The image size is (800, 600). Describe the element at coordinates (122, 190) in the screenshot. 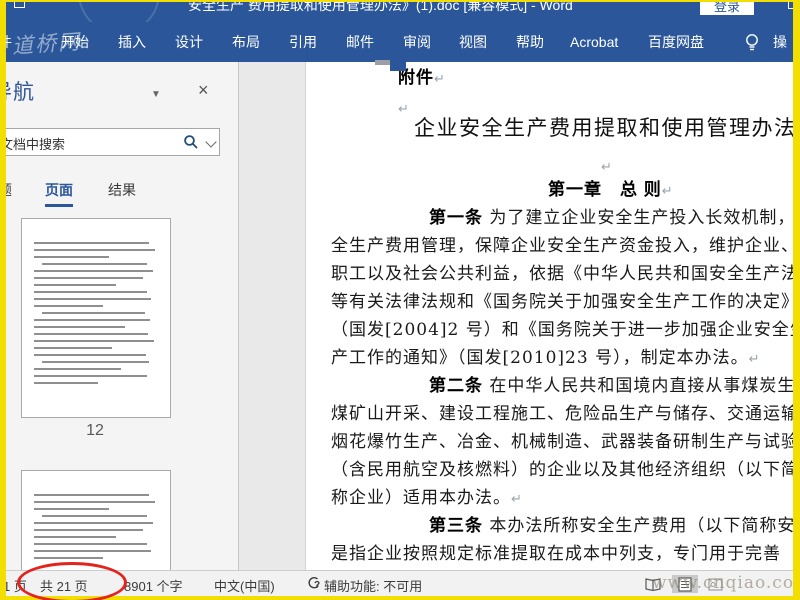

I see `nav-tab-3: 结果` at that location.